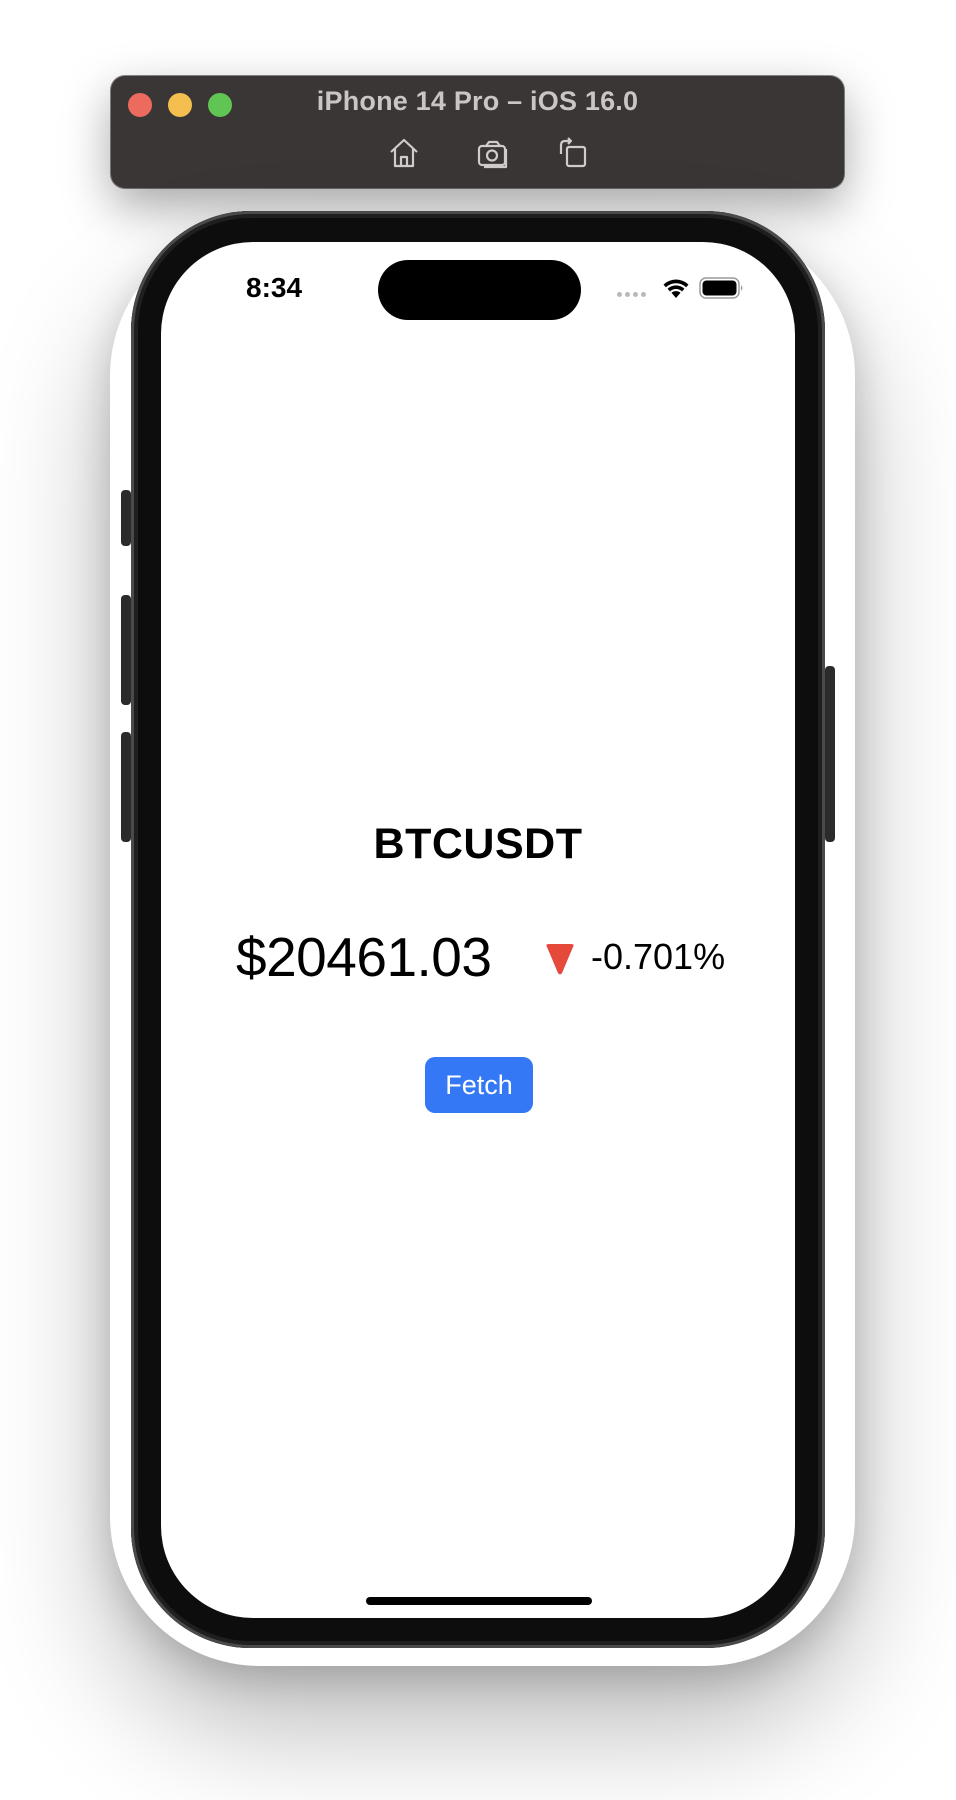 This screenshot has width=956, height=1800. Describe the element at coordinates (722, 288) in the screenshot. I see `battery-icon` at that location.